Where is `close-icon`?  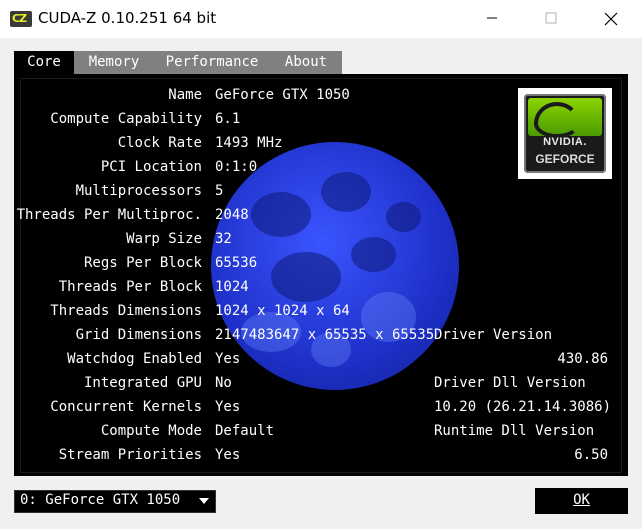
close-icon is located at coordinates (611, 19).